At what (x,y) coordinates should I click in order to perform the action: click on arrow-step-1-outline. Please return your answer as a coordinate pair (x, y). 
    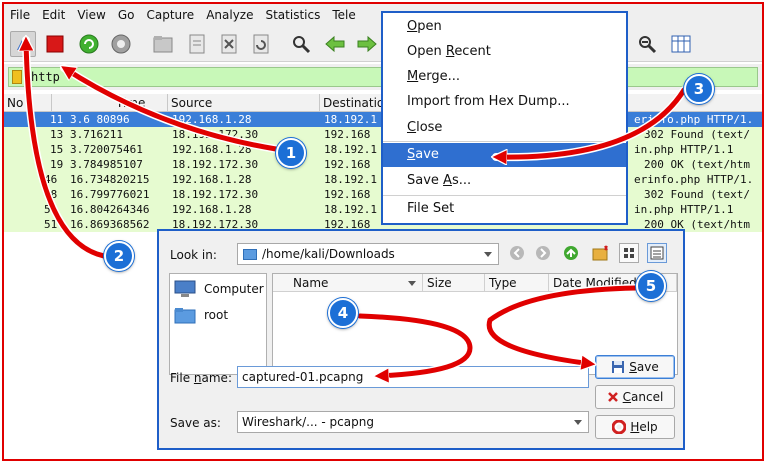
    Looking at the image, I should click on (170, 108).